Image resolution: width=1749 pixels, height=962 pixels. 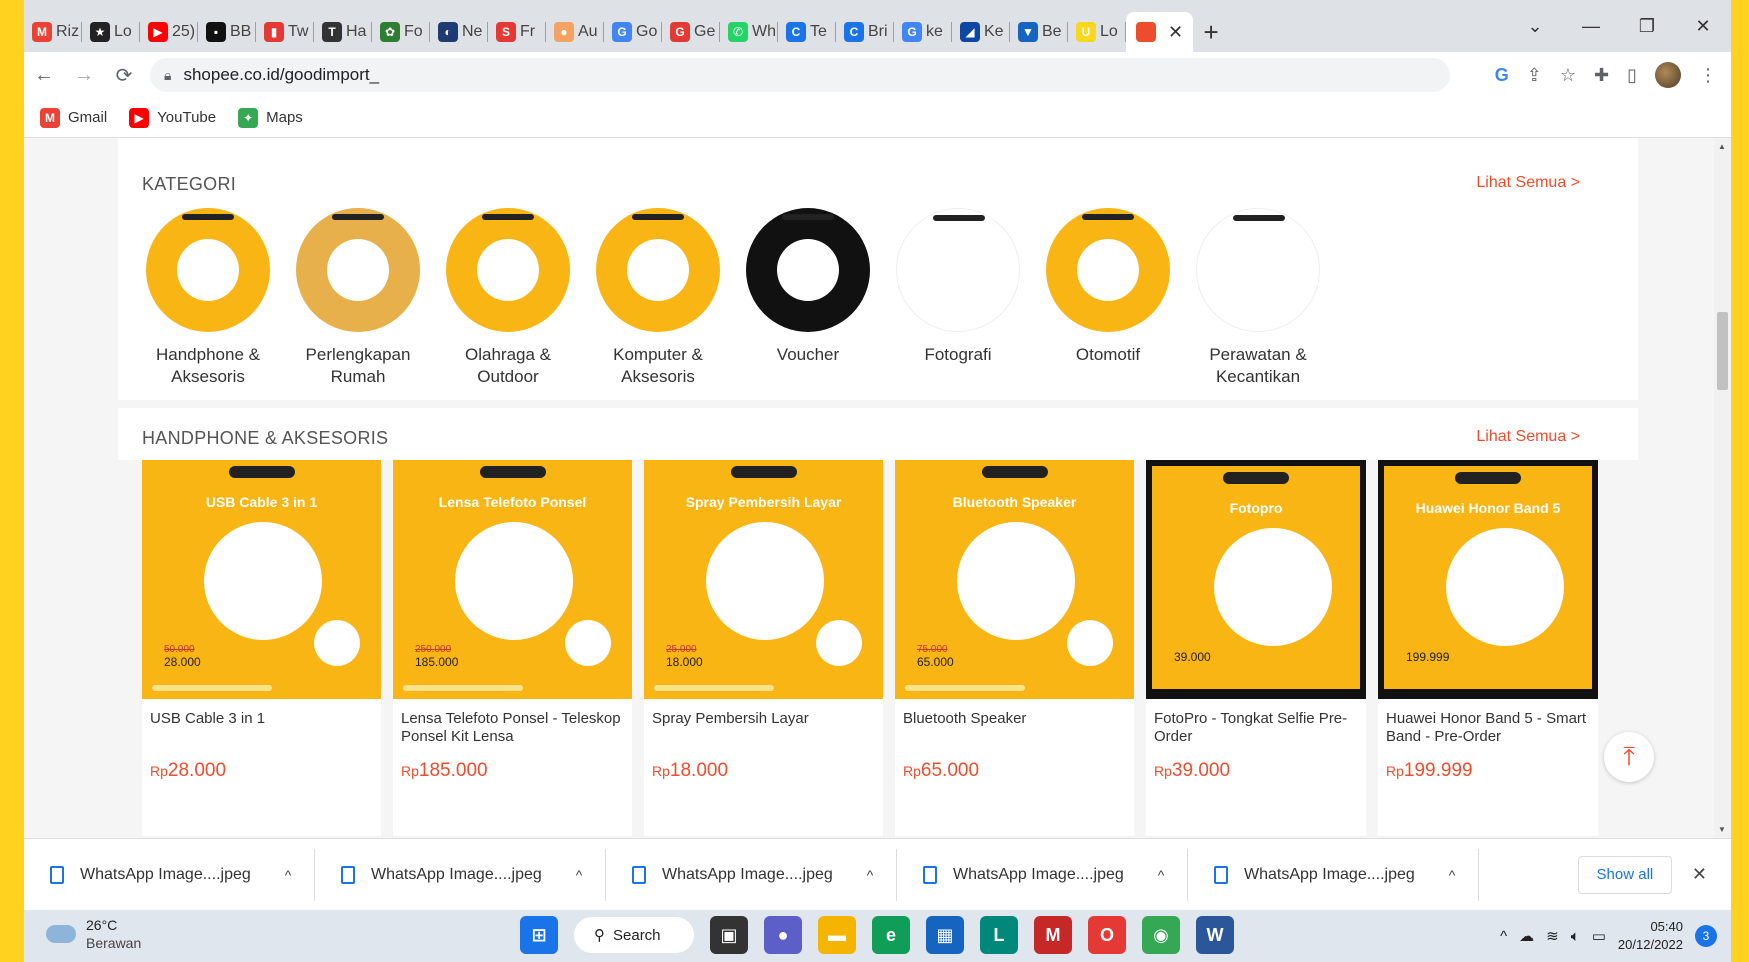 I want to click on extensions-icon: ✚, so click(x=1601, y=75).